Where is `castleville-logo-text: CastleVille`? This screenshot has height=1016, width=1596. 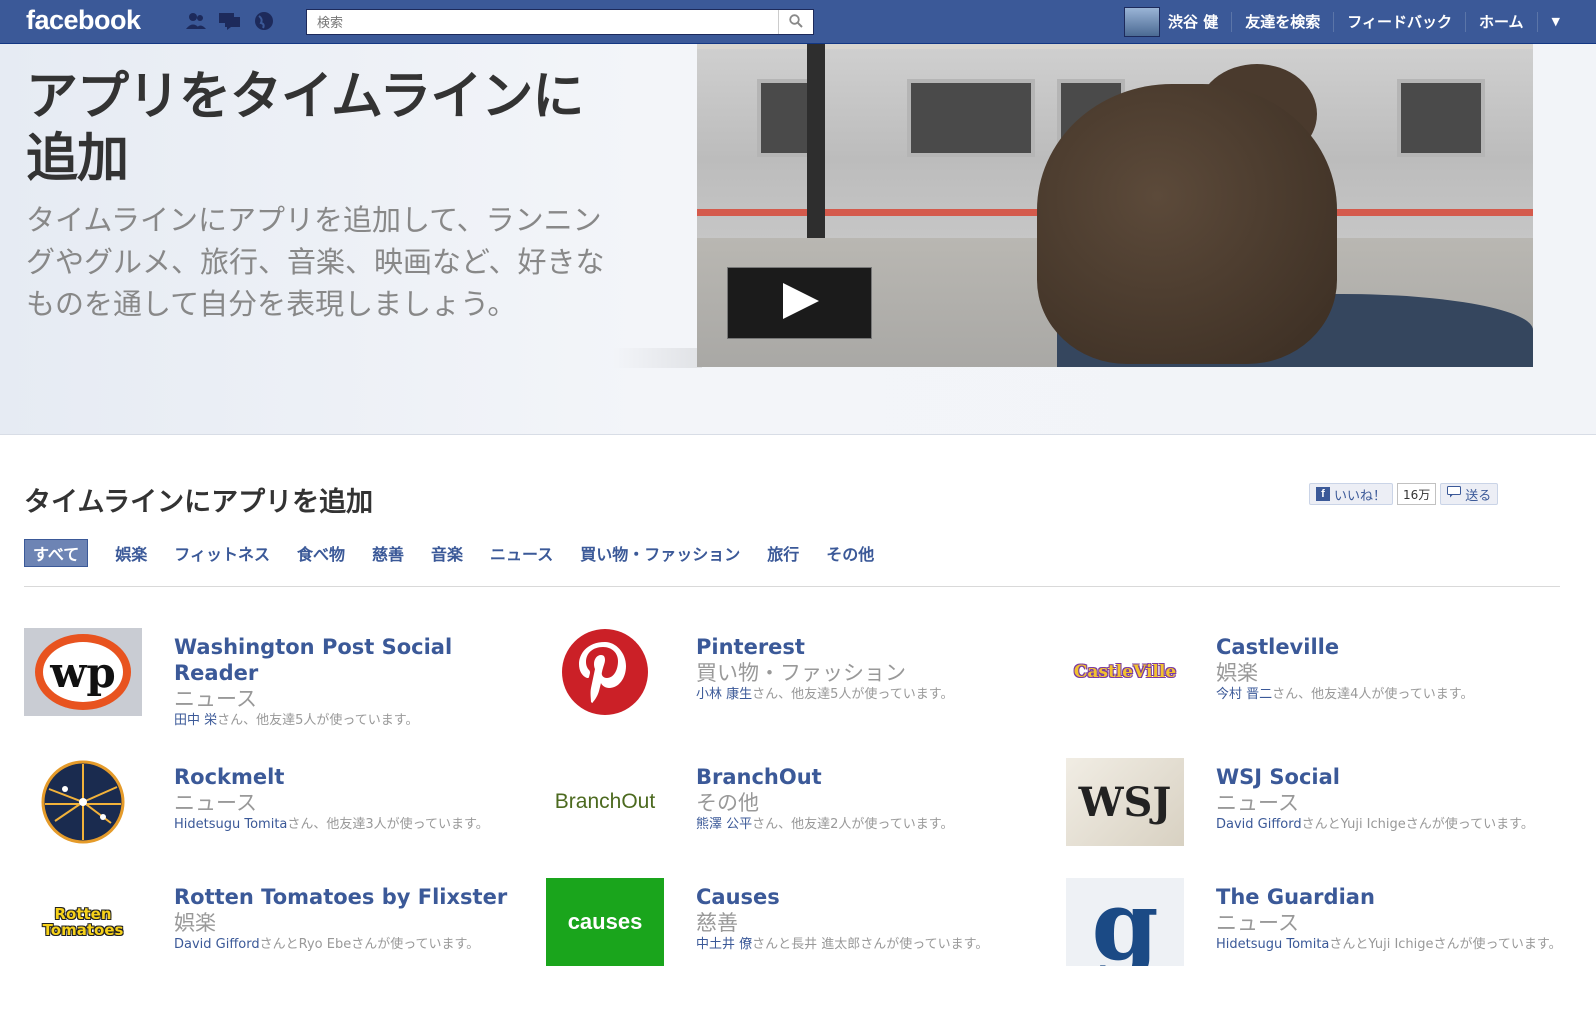 castleville-logo-text: CastleVille is located at coordinates (1125, 672).